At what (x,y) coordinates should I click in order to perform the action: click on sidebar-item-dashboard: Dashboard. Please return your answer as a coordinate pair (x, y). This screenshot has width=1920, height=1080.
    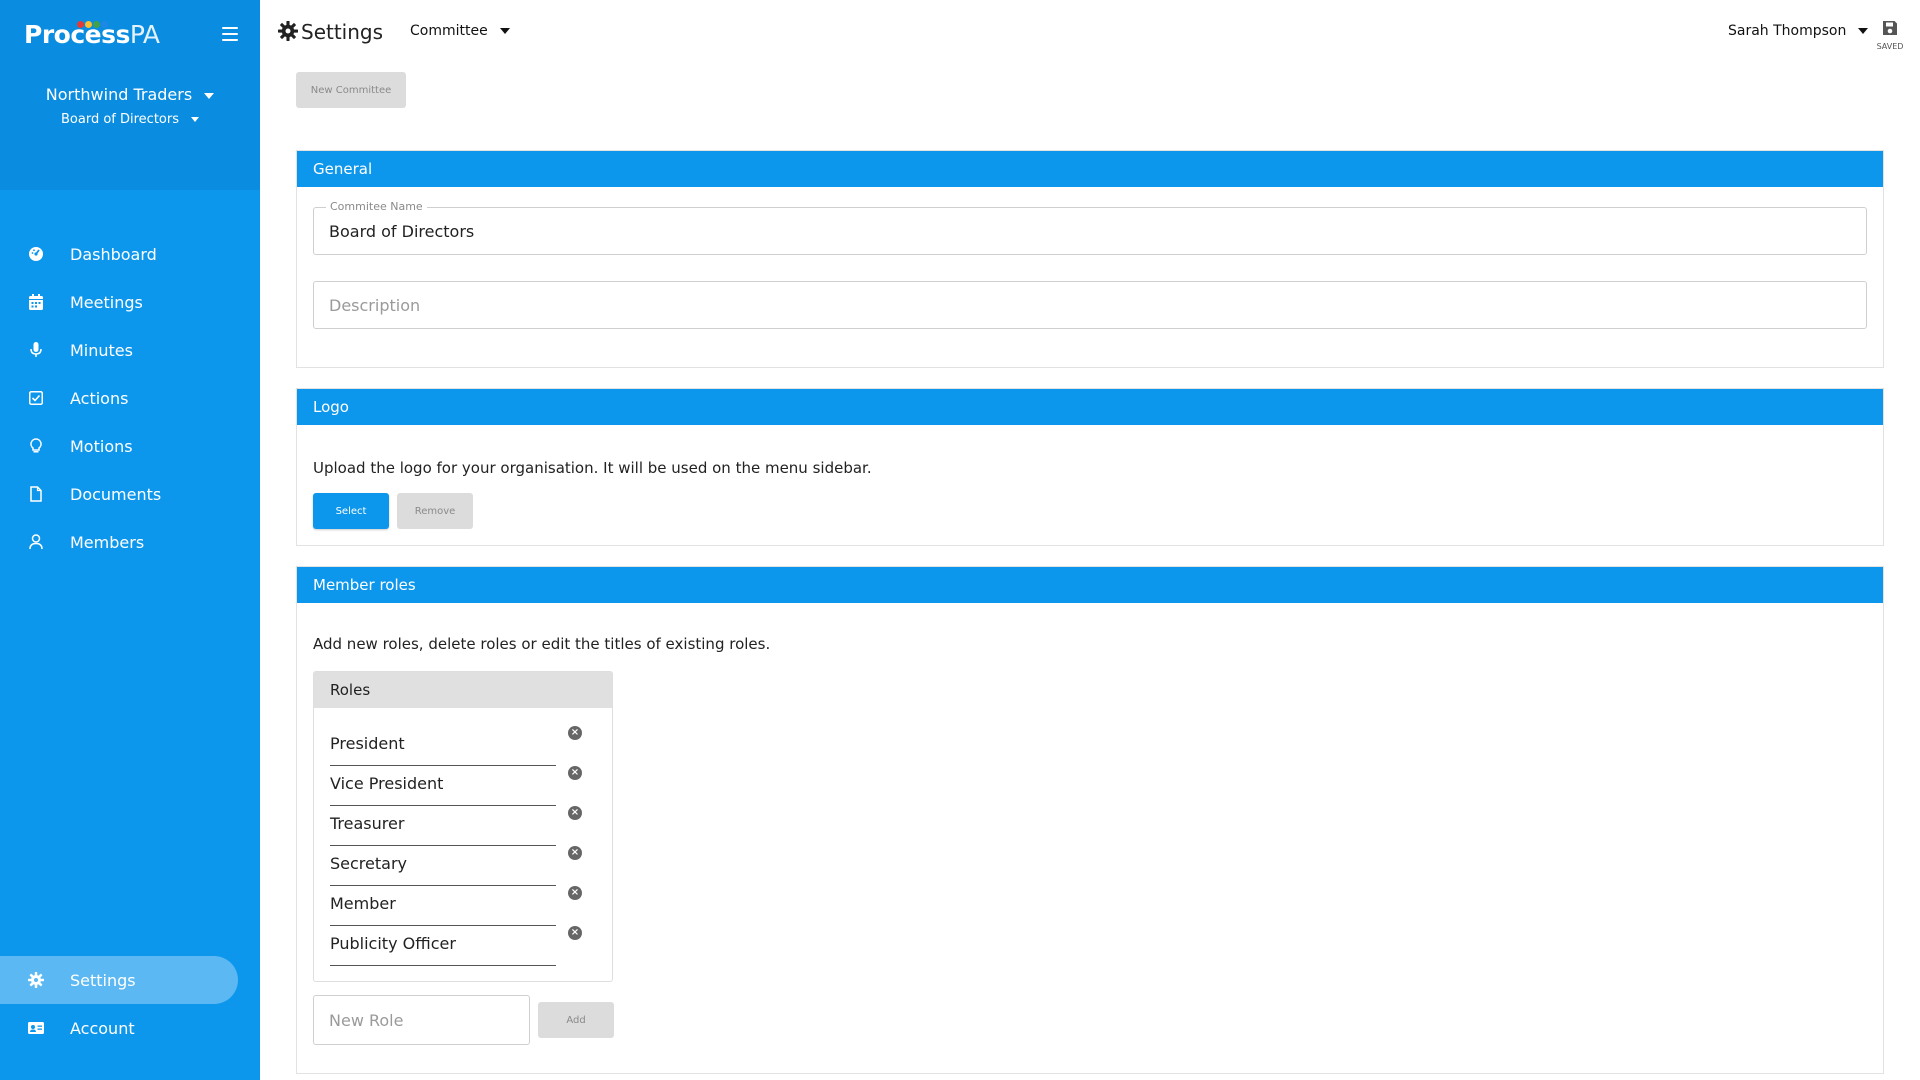
    Looking at the image, I should click on (130, 254).